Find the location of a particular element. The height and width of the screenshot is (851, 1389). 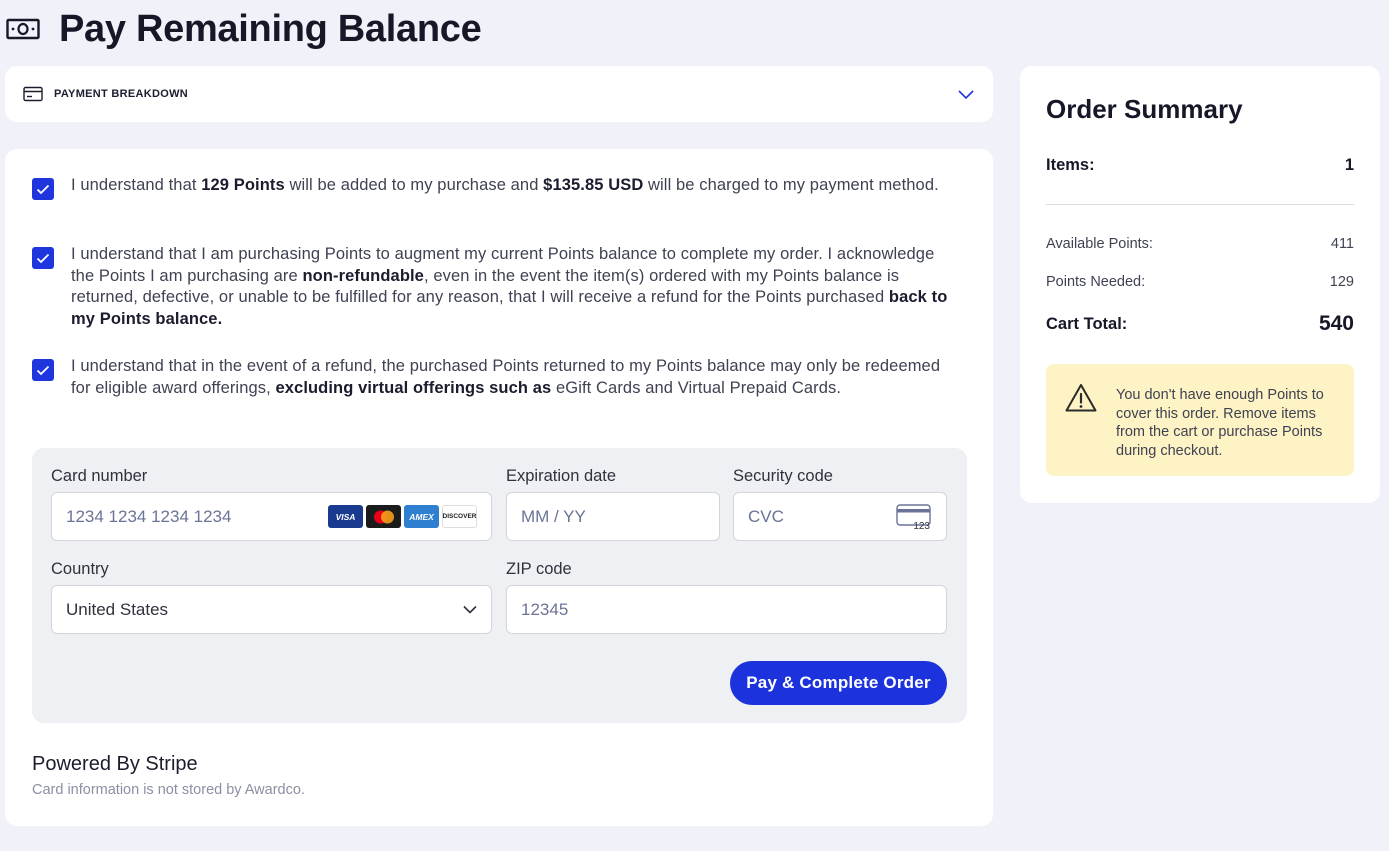

available-points-label: Available Points: is located at coordinates (1099, 244).